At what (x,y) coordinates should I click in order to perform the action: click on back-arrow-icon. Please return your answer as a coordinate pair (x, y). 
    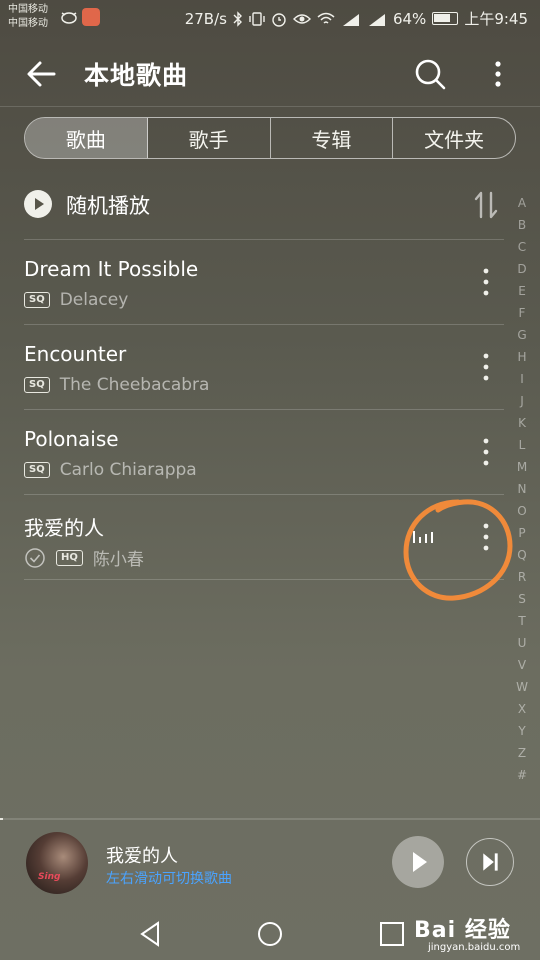
    Looking at the image, I should click on (42, 74).